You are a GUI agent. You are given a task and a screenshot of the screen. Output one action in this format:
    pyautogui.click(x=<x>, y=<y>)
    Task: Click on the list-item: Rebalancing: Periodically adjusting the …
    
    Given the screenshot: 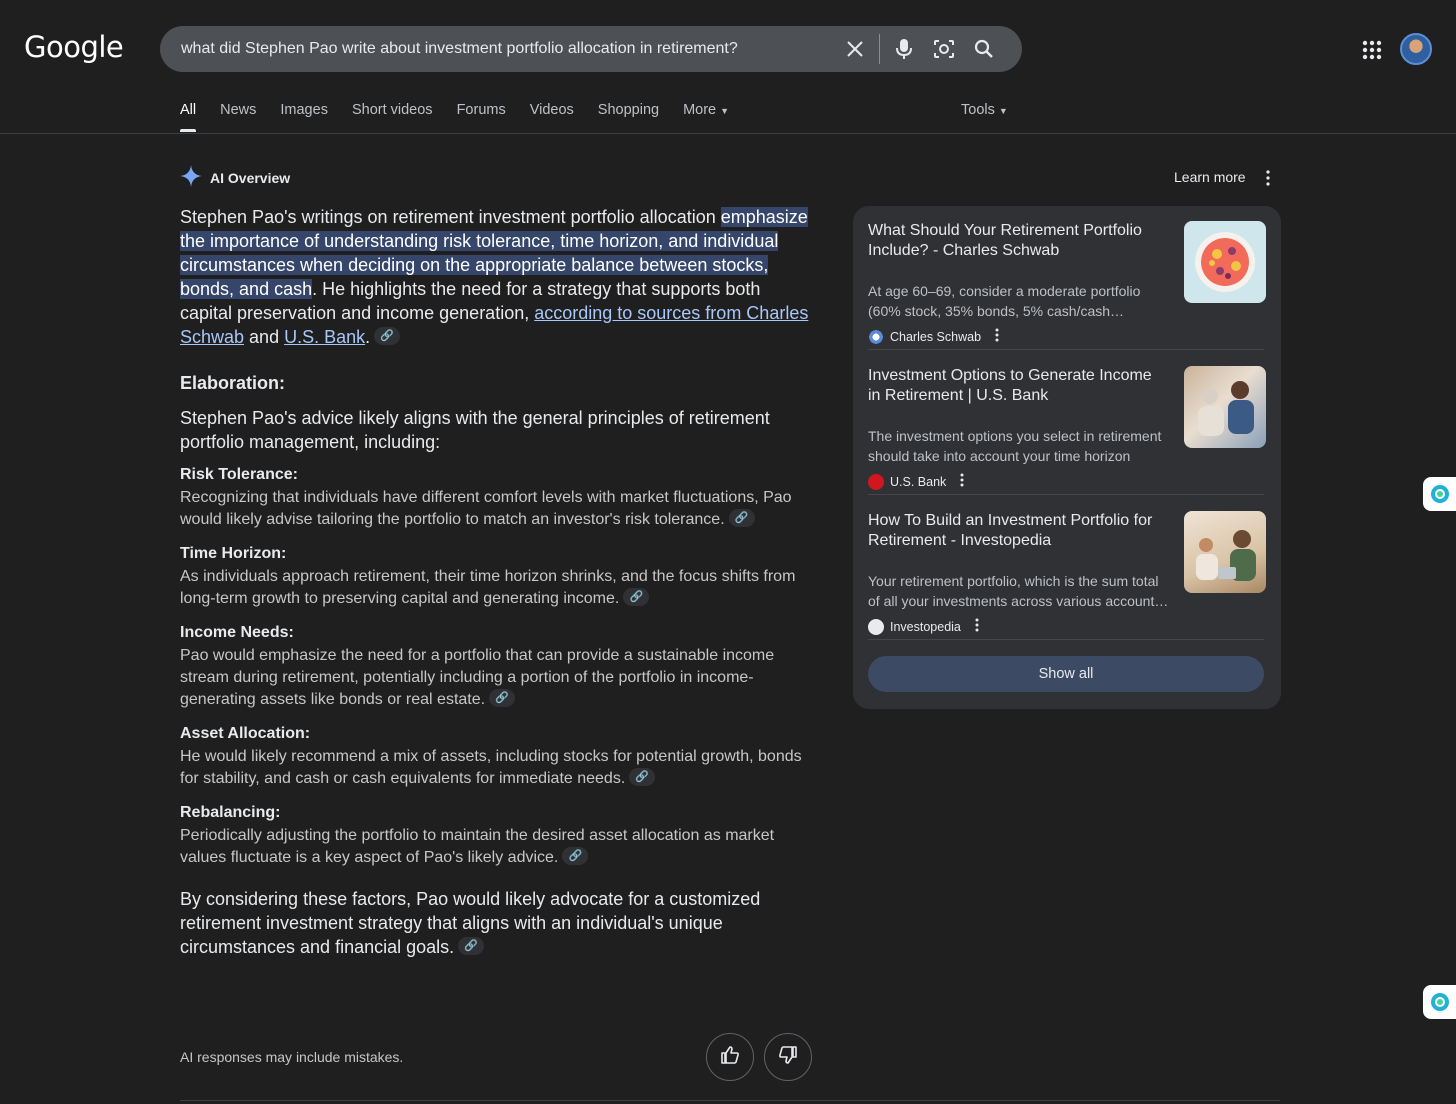 What is the action you would take?
    pyautogui.click(x=495, y=836)
    